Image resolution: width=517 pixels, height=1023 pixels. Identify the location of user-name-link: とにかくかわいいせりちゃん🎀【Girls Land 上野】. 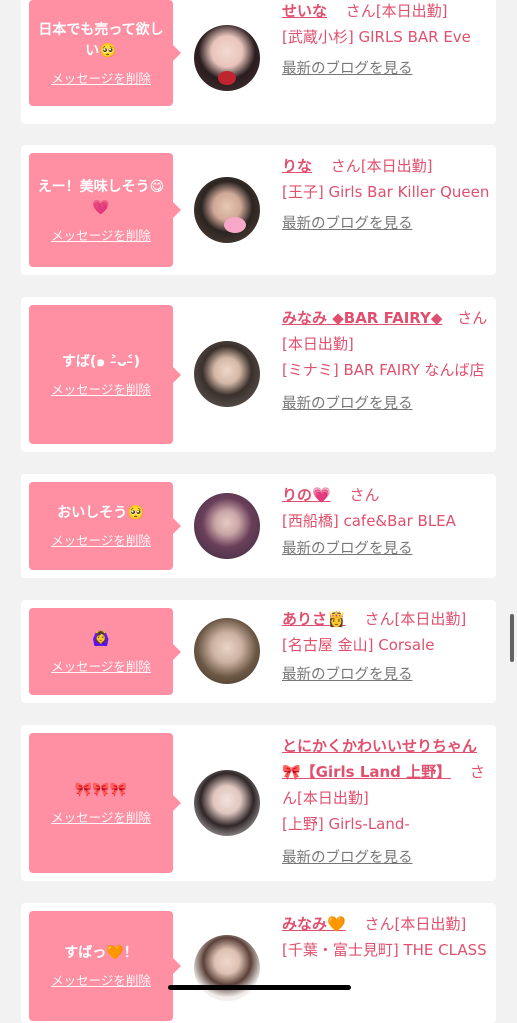
(379, 759).